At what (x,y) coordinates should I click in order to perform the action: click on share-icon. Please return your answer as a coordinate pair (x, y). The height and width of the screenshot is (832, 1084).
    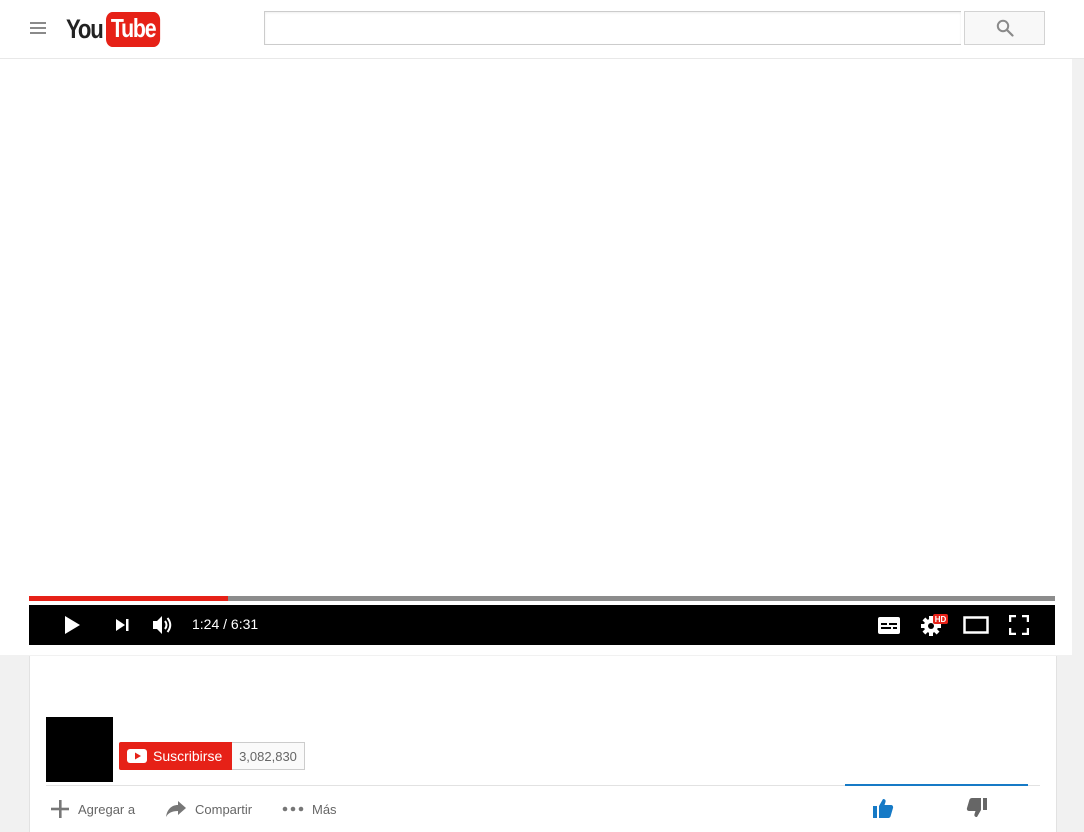
    Looking at the image, I should click on (176, 809).